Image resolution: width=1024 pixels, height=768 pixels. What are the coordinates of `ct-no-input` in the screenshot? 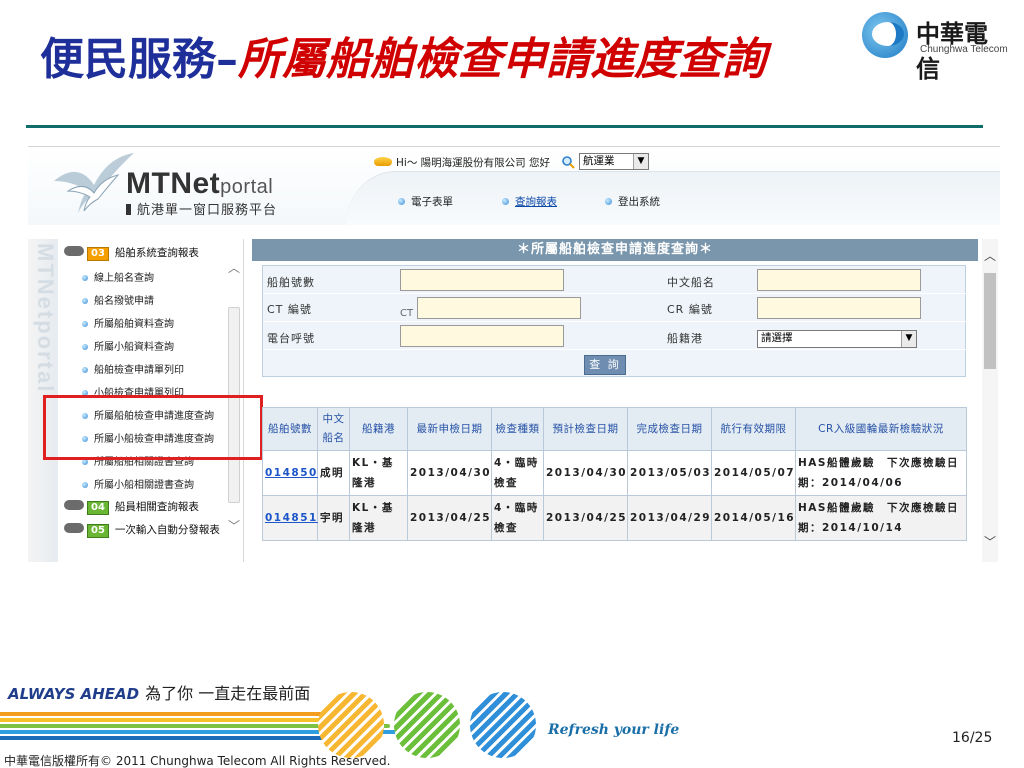 It's located at (499, 308).